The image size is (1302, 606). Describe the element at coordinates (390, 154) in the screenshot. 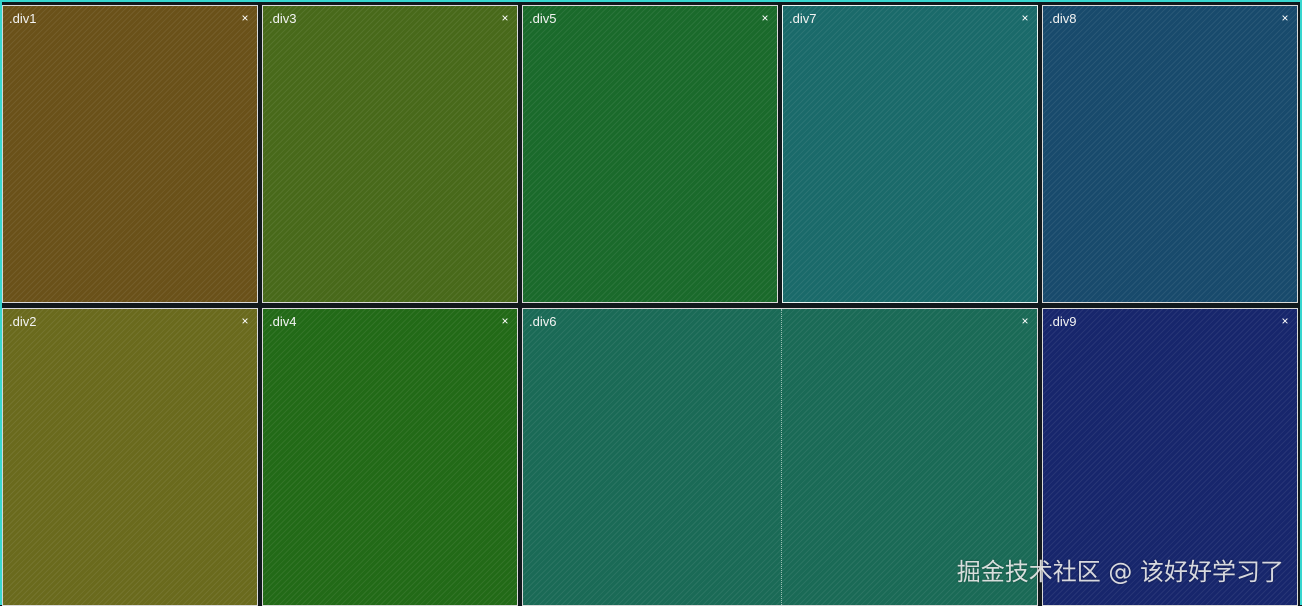

I see `panel-div3: .div3 ×` at that location.